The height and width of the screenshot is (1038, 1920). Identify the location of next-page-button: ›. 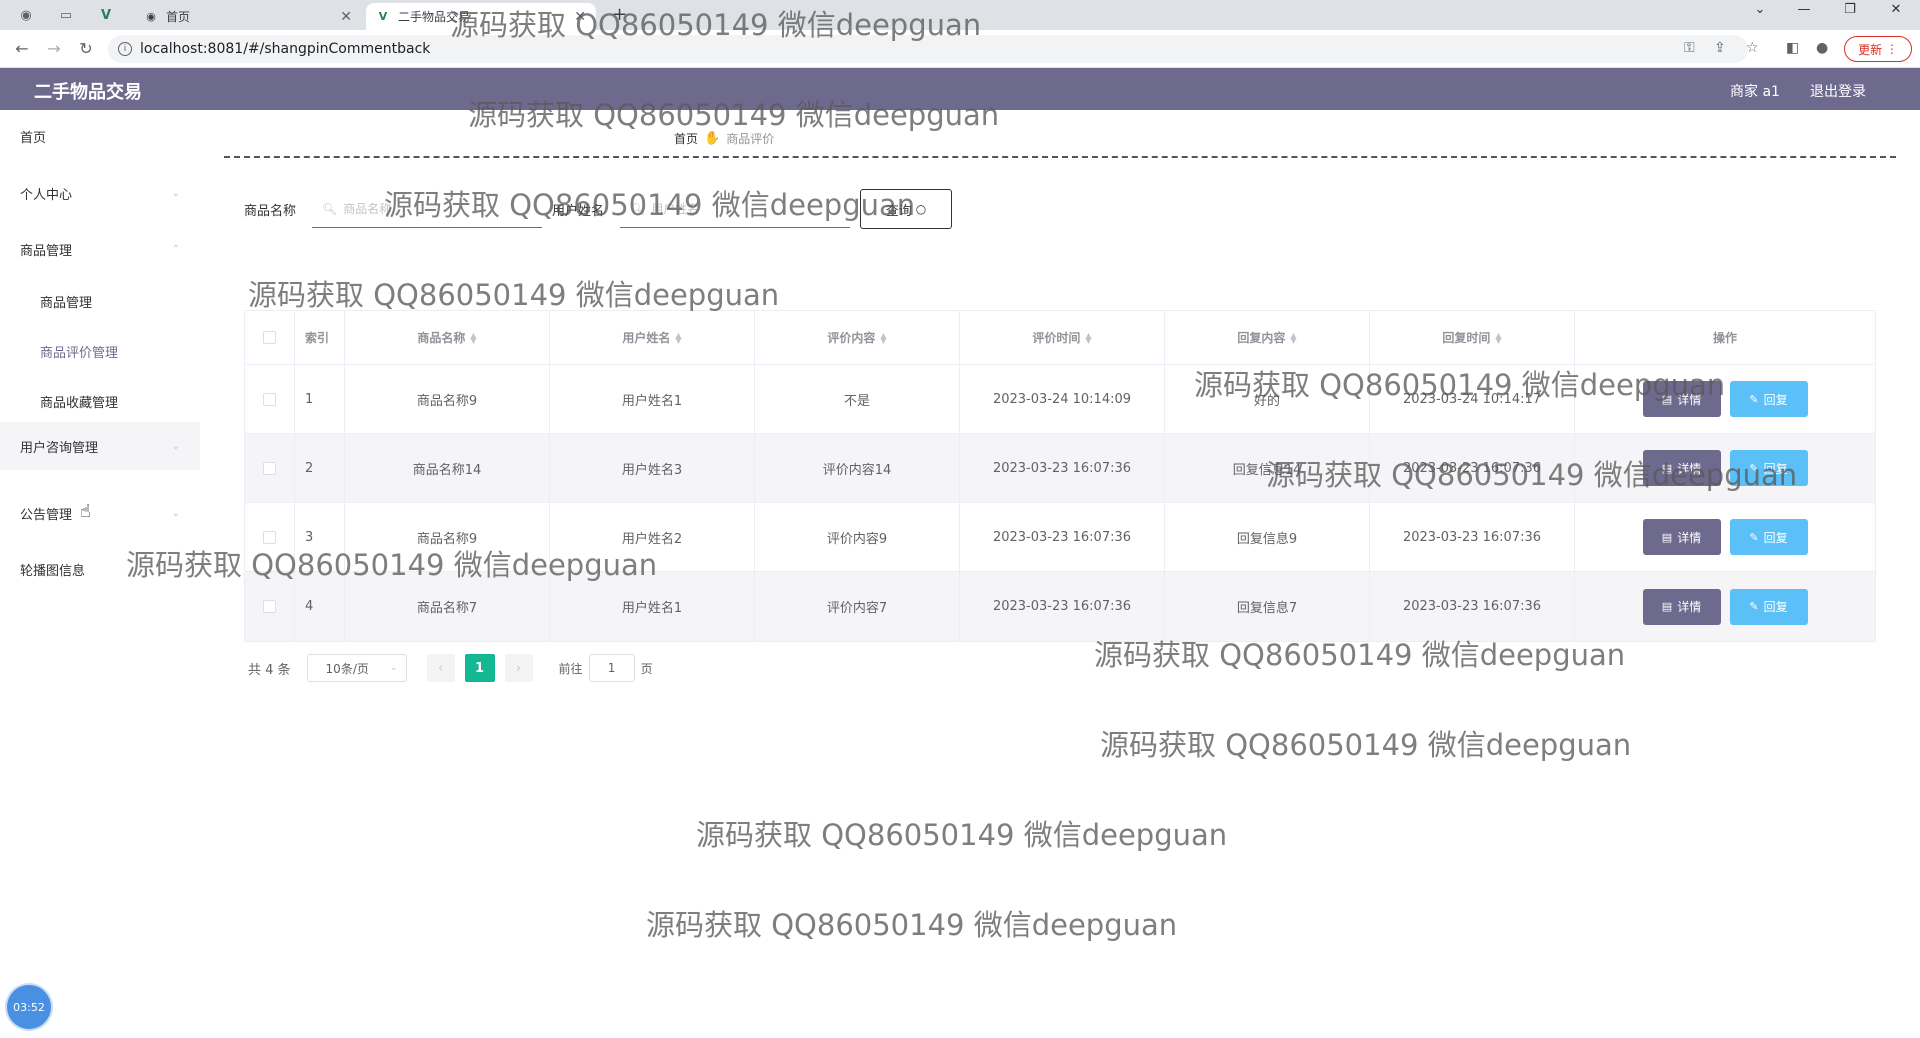
(518, 668).